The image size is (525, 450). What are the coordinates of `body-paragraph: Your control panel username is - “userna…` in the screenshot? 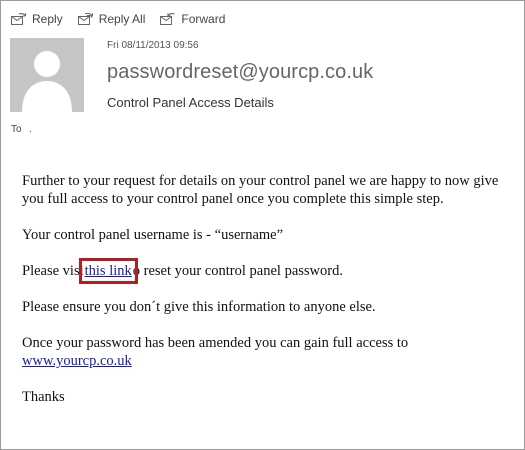 It's located at (153, 235).